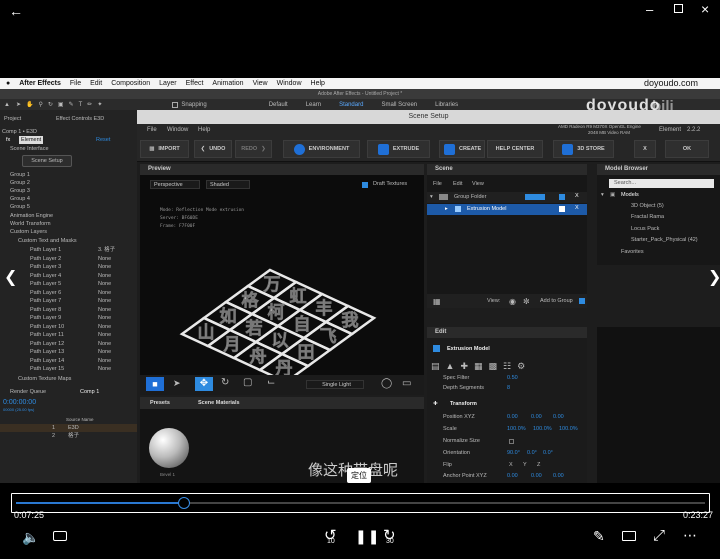 The height and width of the screenshot is (559, 720). What do you see at coordinates (20, 175) in the screenshot?
I see `group-1: Group 1` at bounding box center [20, 175].